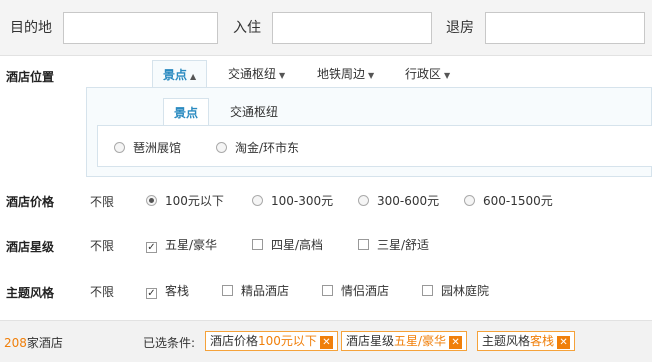  Describe the element at coordinates (44, 343) in the screenshot. I see `hotel-count-suffix: 家酒店` at that location.